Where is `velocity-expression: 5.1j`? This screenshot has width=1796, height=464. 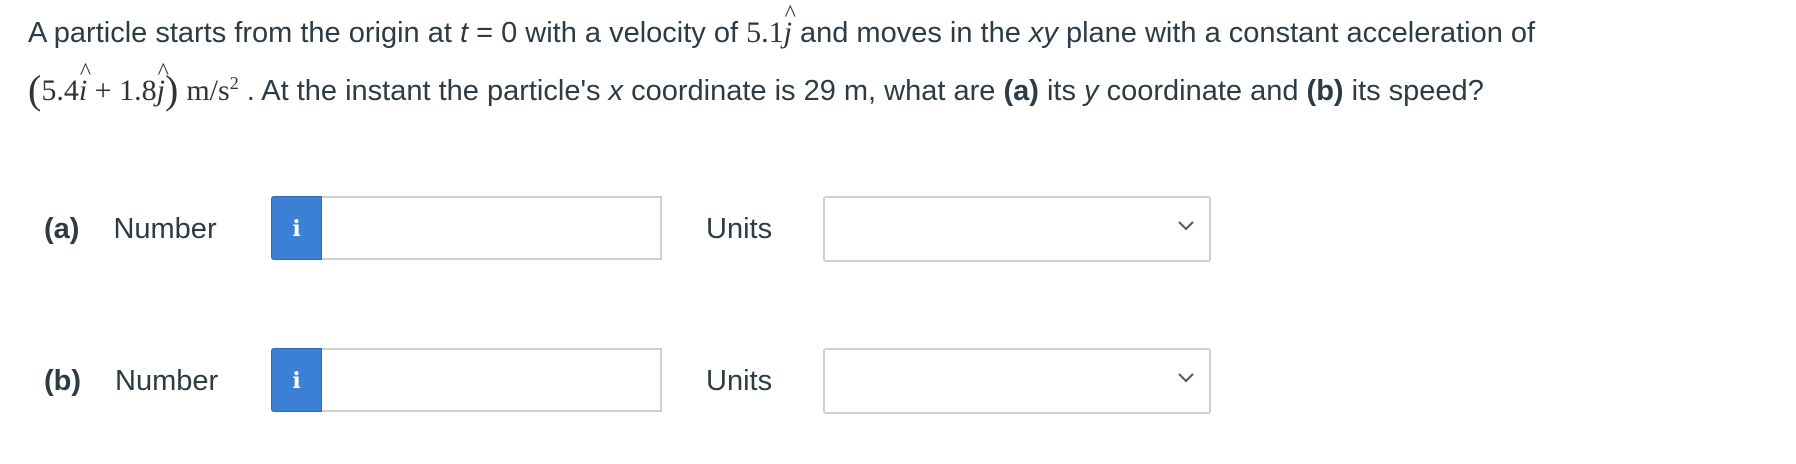 velocity-expression: 5.1j is located at coordinates (771, 24).